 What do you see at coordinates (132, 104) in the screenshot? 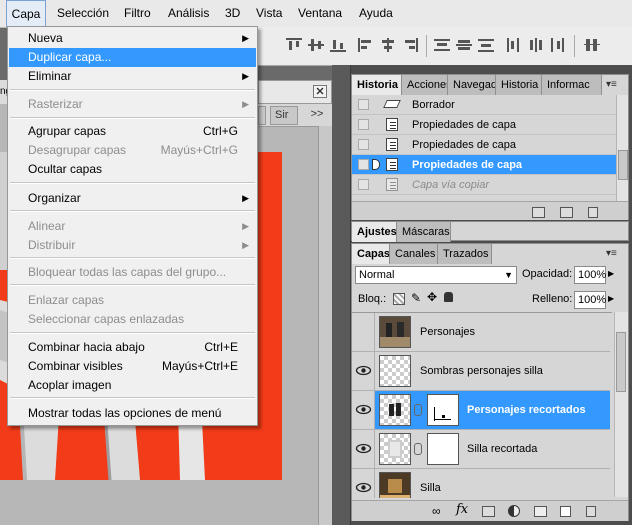
I see `menu-item: Rasterizar ▶` at bounding box center [132, 104].